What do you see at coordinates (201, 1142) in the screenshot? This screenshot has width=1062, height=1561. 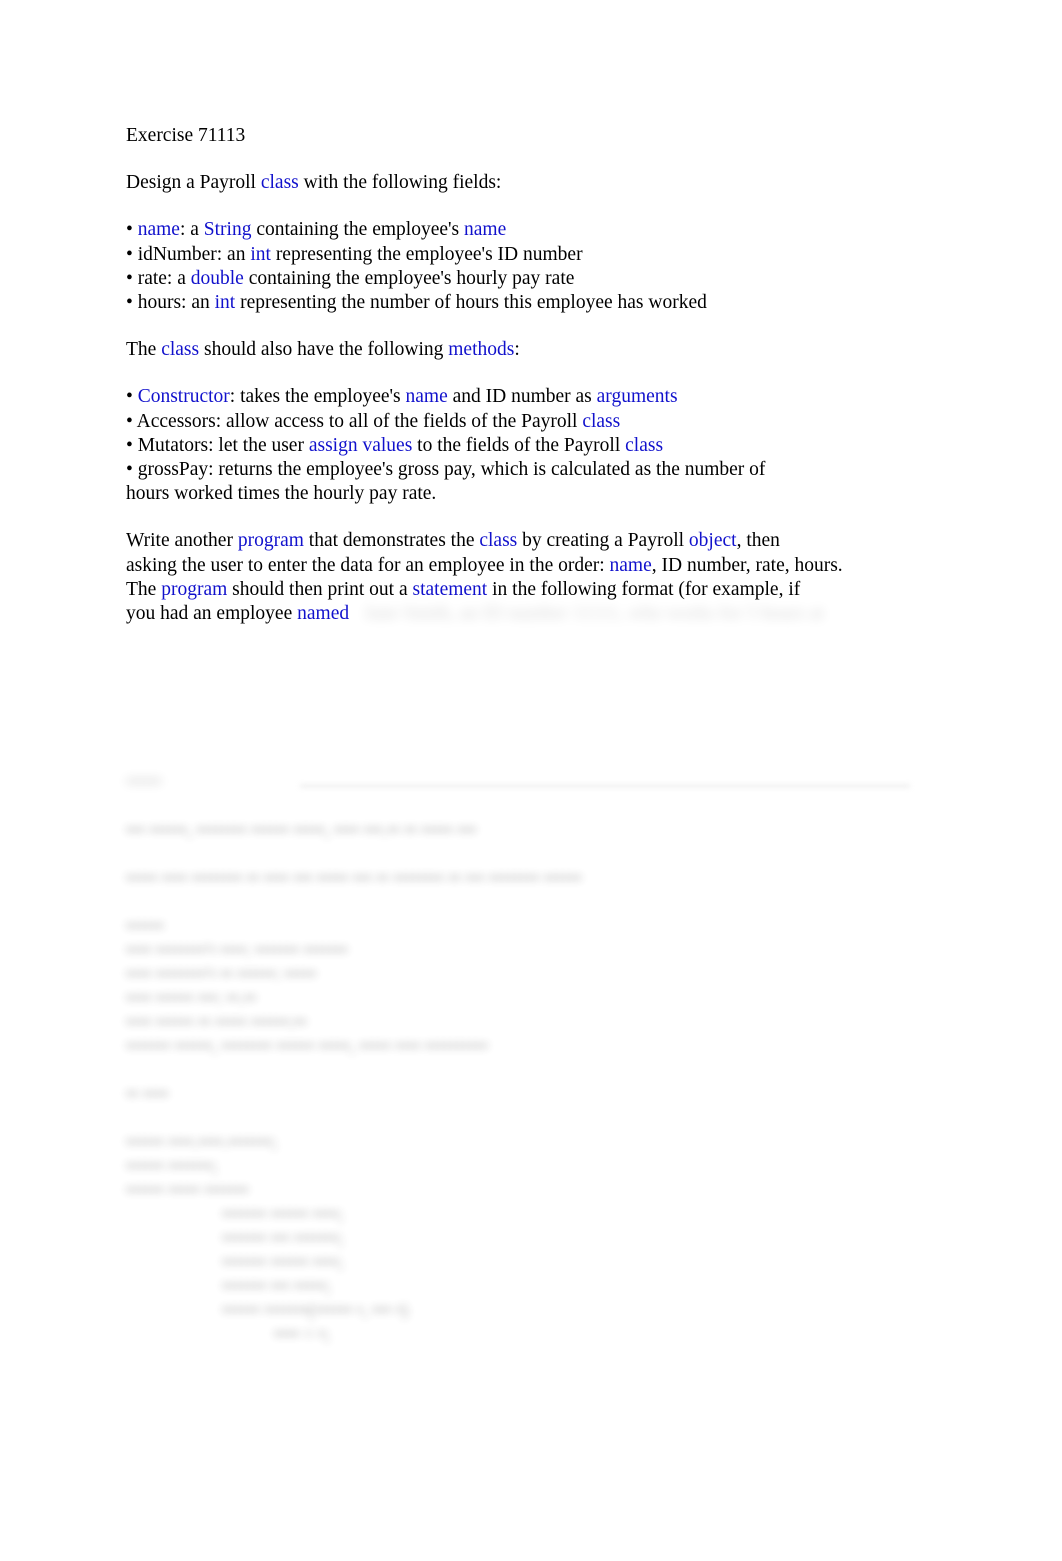 I see `illegible-code-line: •••••• ••••.••••.•••••••;` at bounding box center [201, 1142].